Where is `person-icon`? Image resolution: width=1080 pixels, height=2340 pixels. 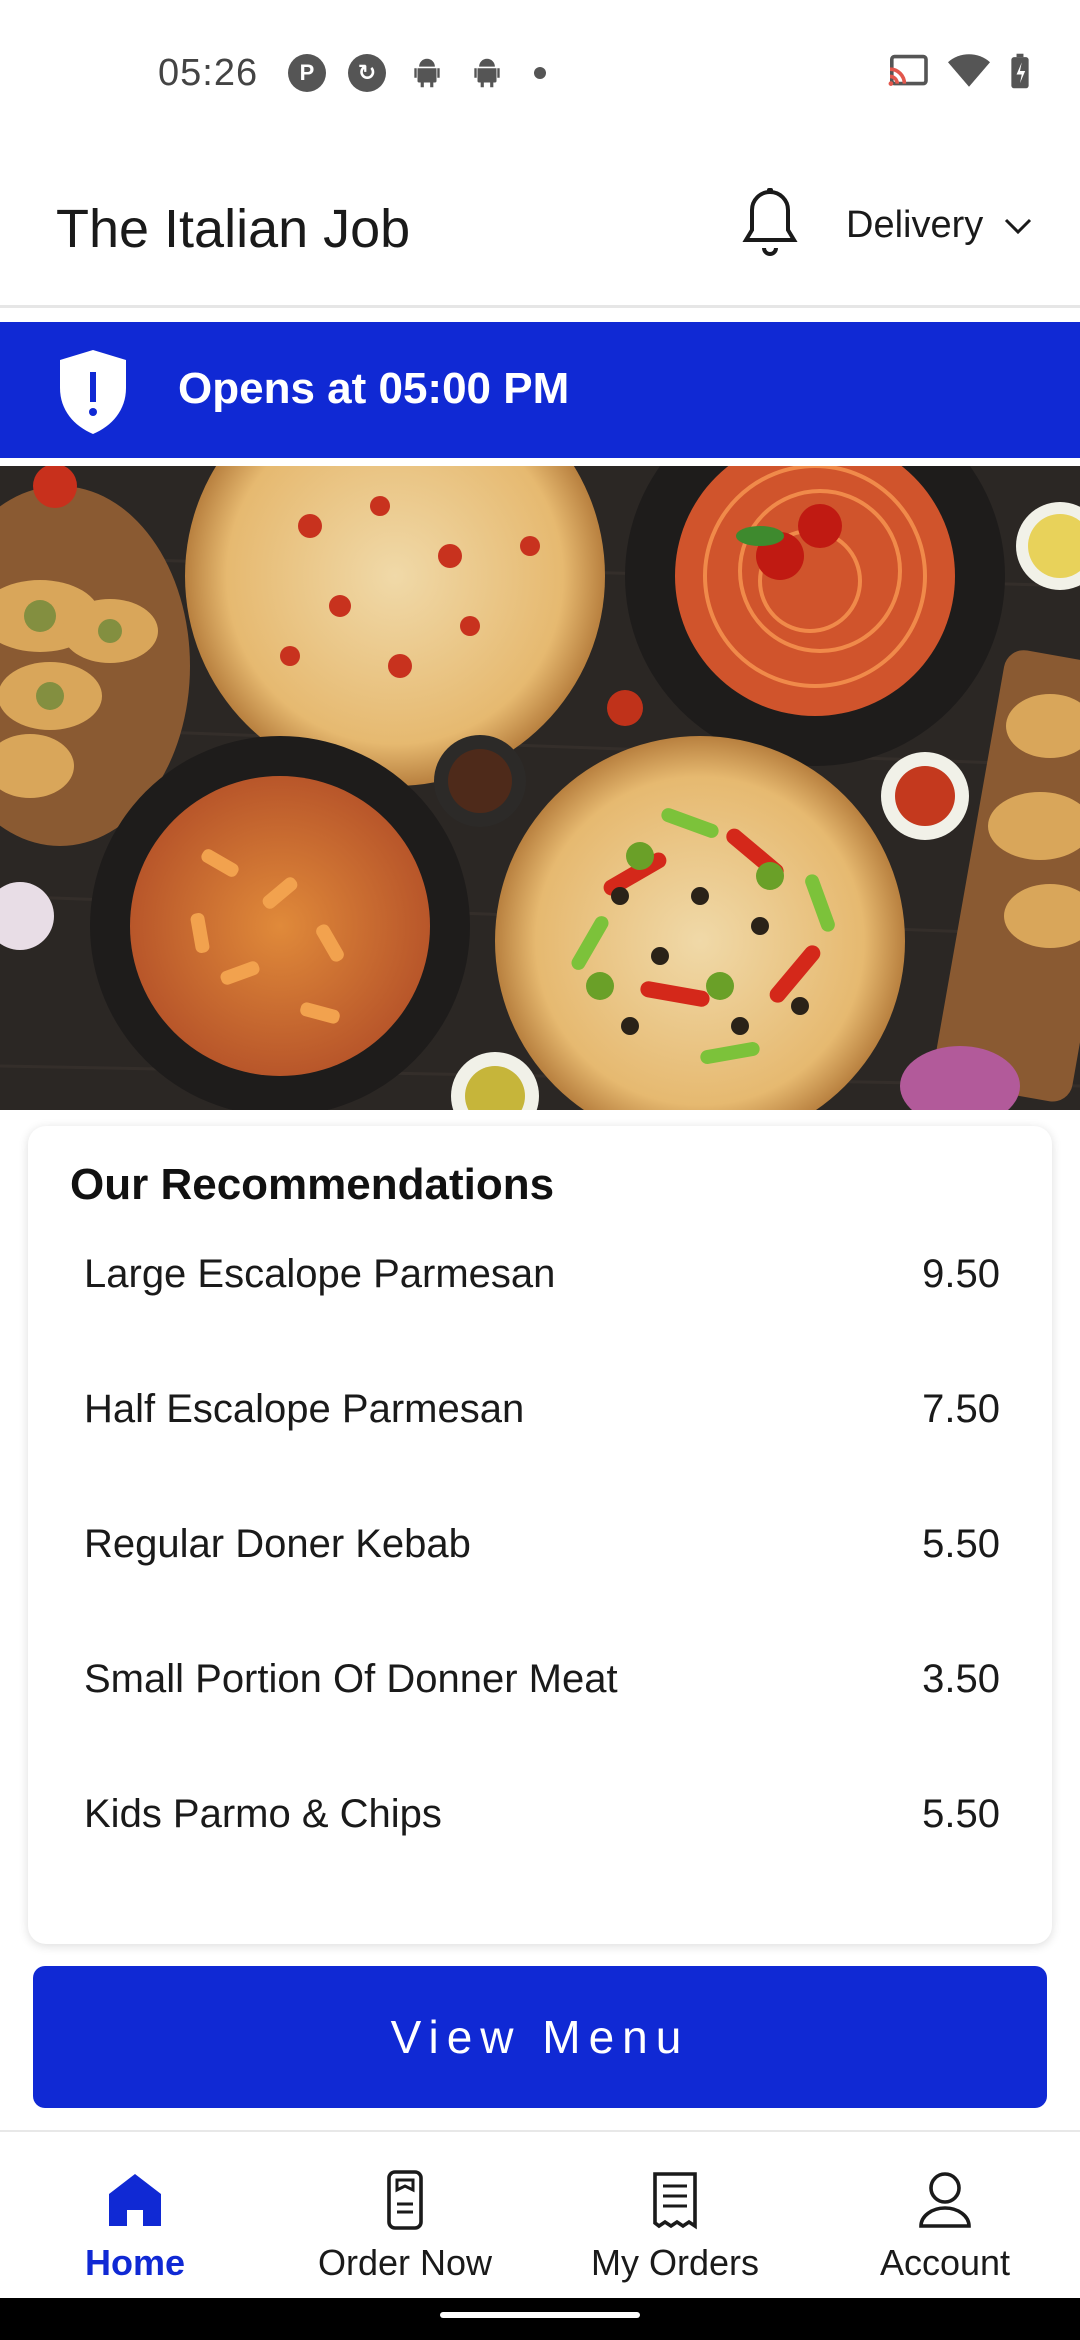
person-icon is located at coordinates (945, 2200).